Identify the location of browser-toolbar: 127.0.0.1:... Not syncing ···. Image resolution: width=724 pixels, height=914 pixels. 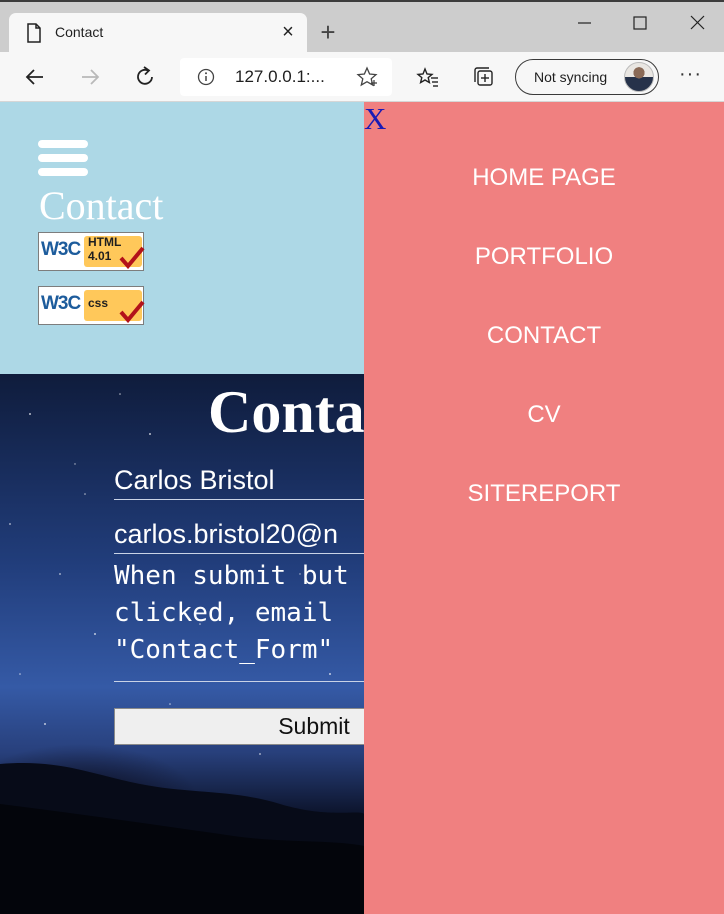
(362, 77).